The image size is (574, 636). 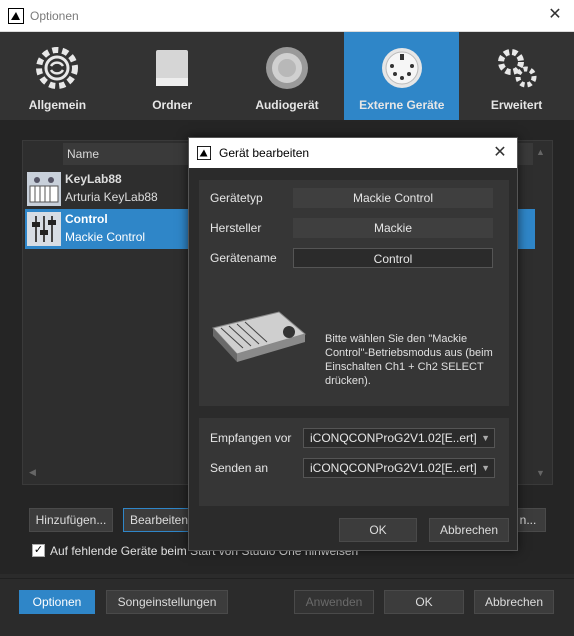 What do you see at coordinates (393, 258) in the screenshot?
I see `device-name-field: Control` at bounding box center [393, 258].